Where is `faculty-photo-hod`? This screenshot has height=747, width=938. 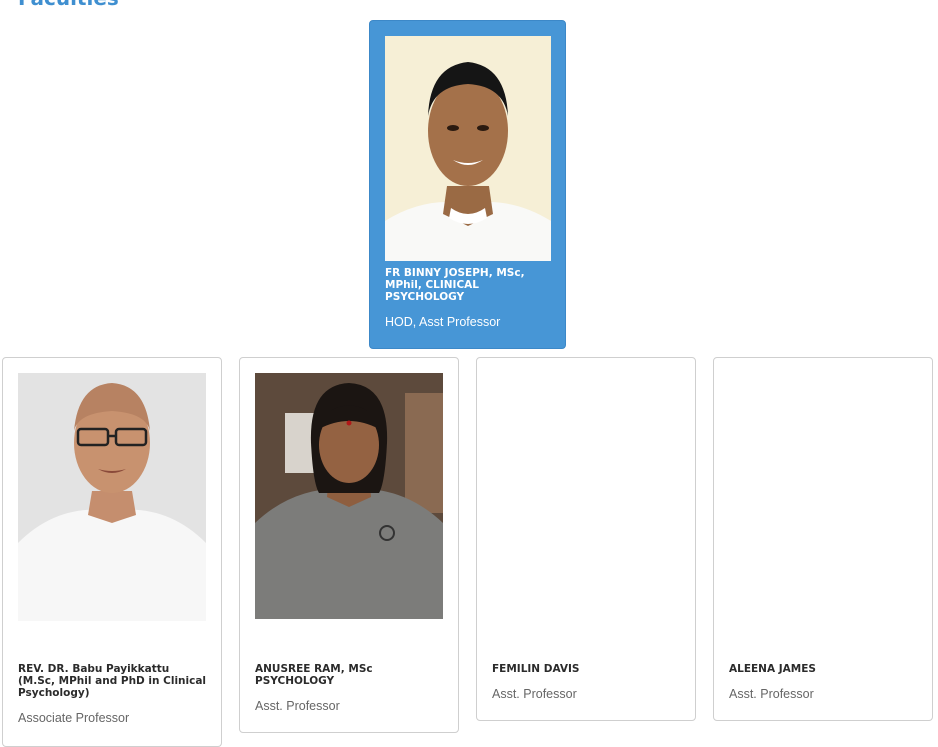
faculty-photo-hod is located at coordinates (468, 148).